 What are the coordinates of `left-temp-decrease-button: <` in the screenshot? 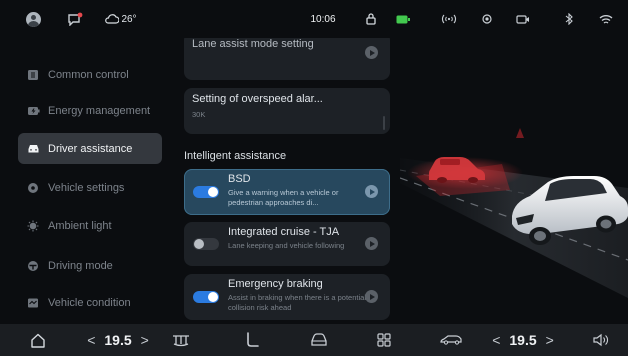 It's located at (91, 340).